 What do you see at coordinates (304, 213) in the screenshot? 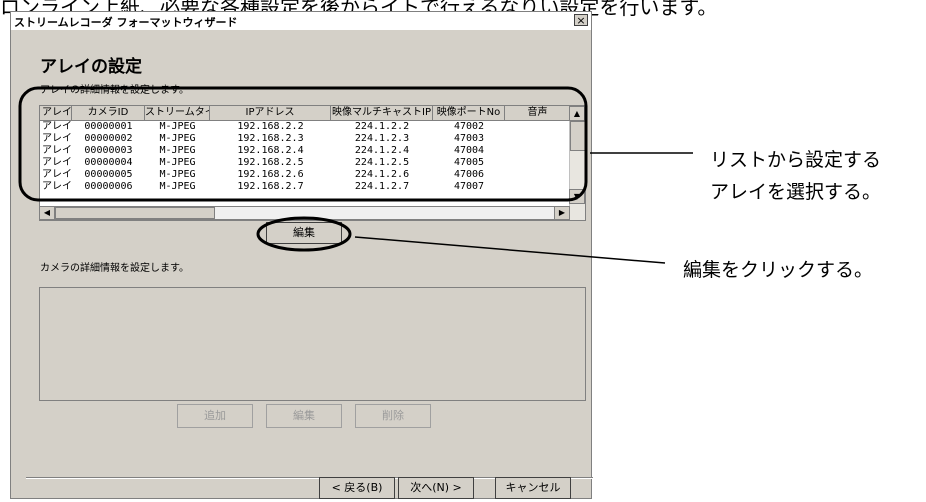
I see `horizontal-scrollbar: ◀ ▶` at bounding box center [304, 213].